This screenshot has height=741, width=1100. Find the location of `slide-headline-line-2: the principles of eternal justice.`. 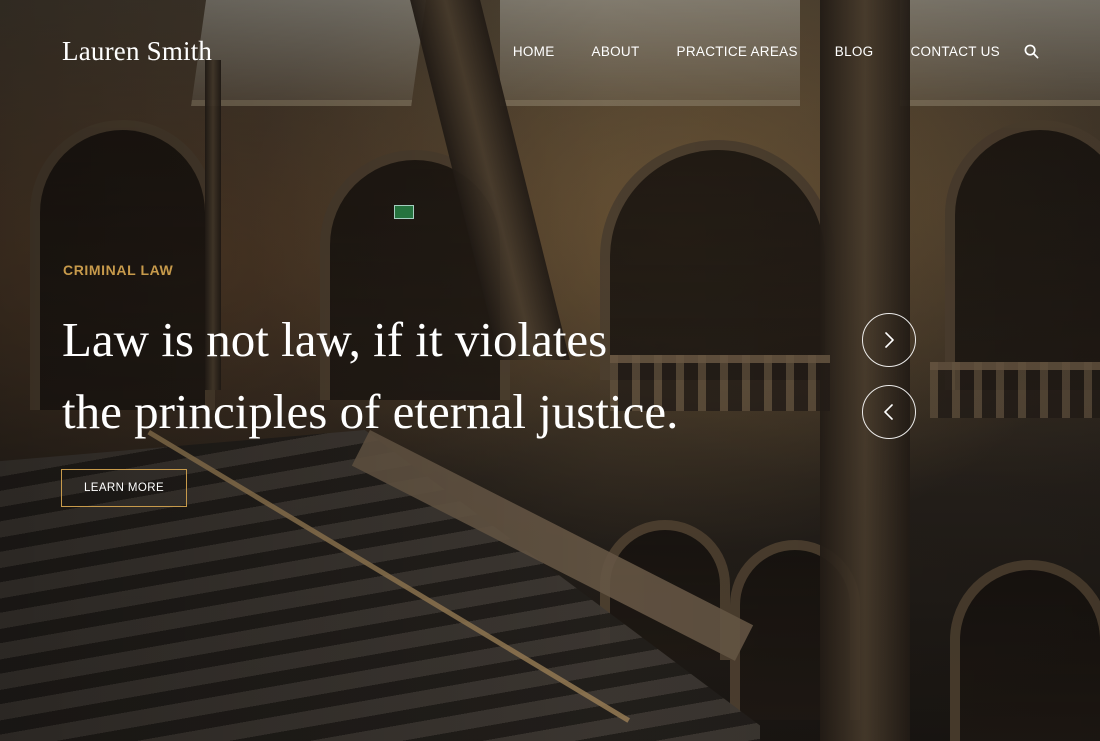

slide-headline-line-2: the principles of eternal justice. is located at coordinates (370, 411).